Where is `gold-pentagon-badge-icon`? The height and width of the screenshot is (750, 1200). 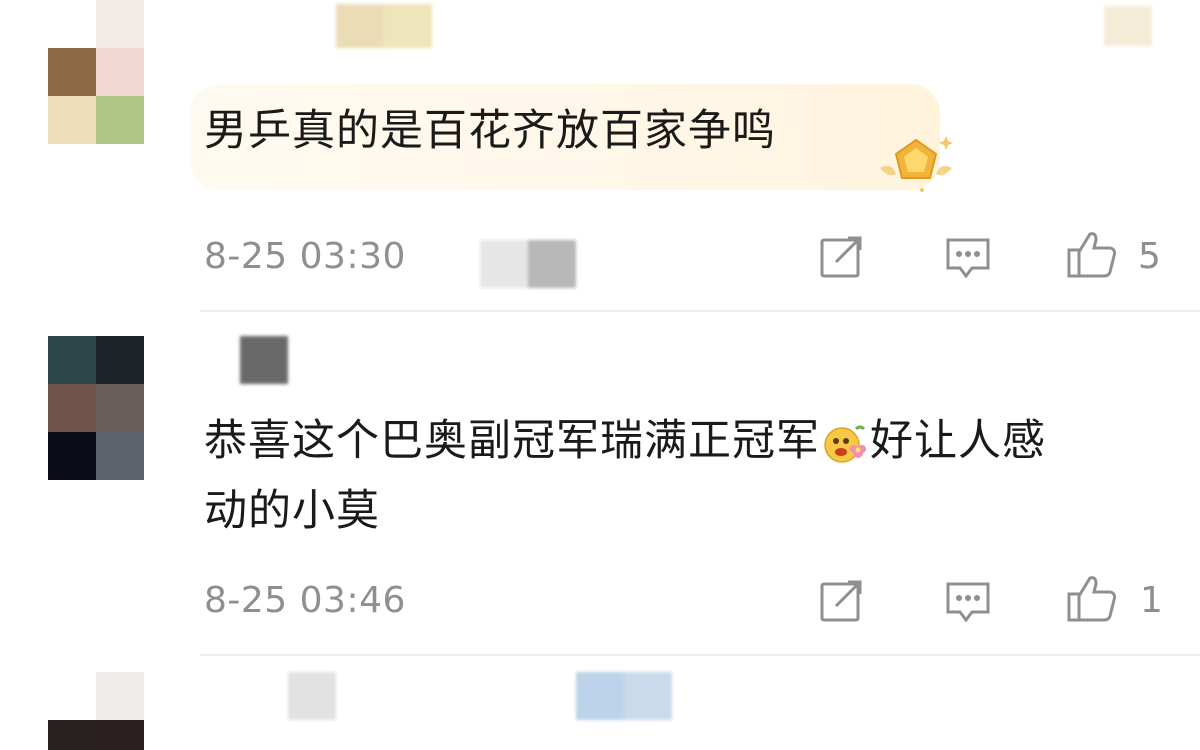 gold-pentagon-badge-icon is located at coordinates (916, 164).